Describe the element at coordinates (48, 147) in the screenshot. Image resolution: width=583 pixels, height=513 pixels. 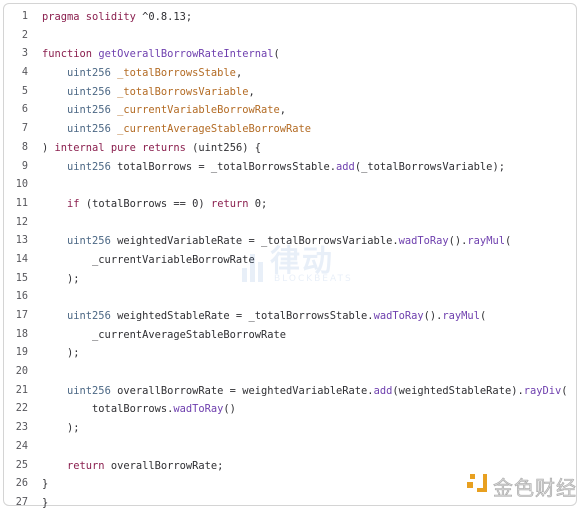
I see `code-token: )` at that location.